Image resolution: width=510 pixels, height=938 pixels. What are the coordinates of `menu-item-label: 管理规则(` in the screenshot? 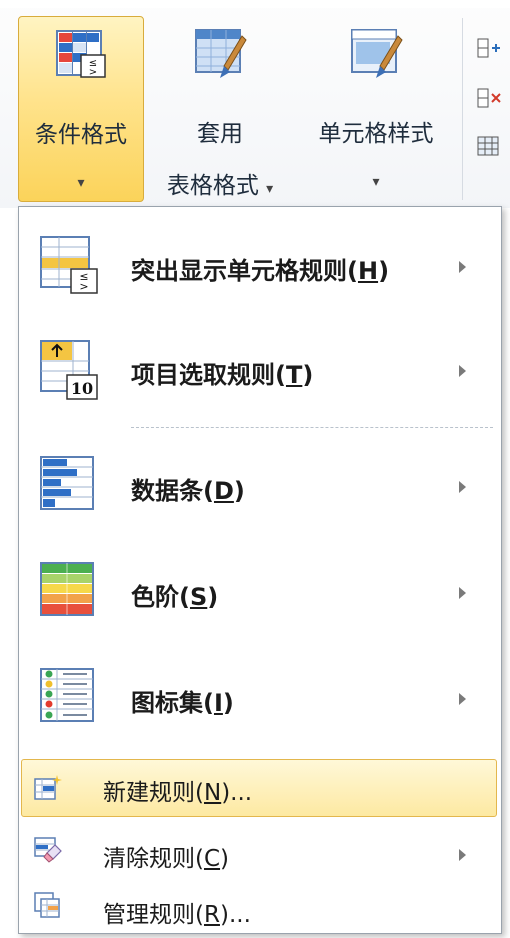 It's located at (153, 915).